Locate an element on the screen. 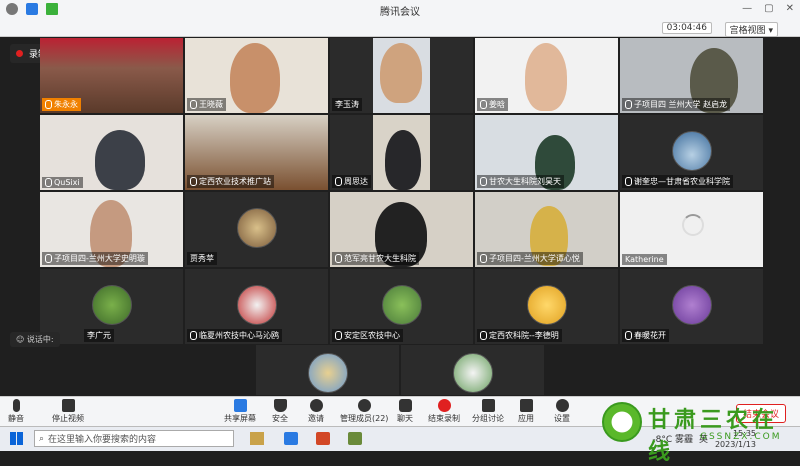 The width and height of the screenshot is (800, 466). app-icon is located at coordinates (355, 438).